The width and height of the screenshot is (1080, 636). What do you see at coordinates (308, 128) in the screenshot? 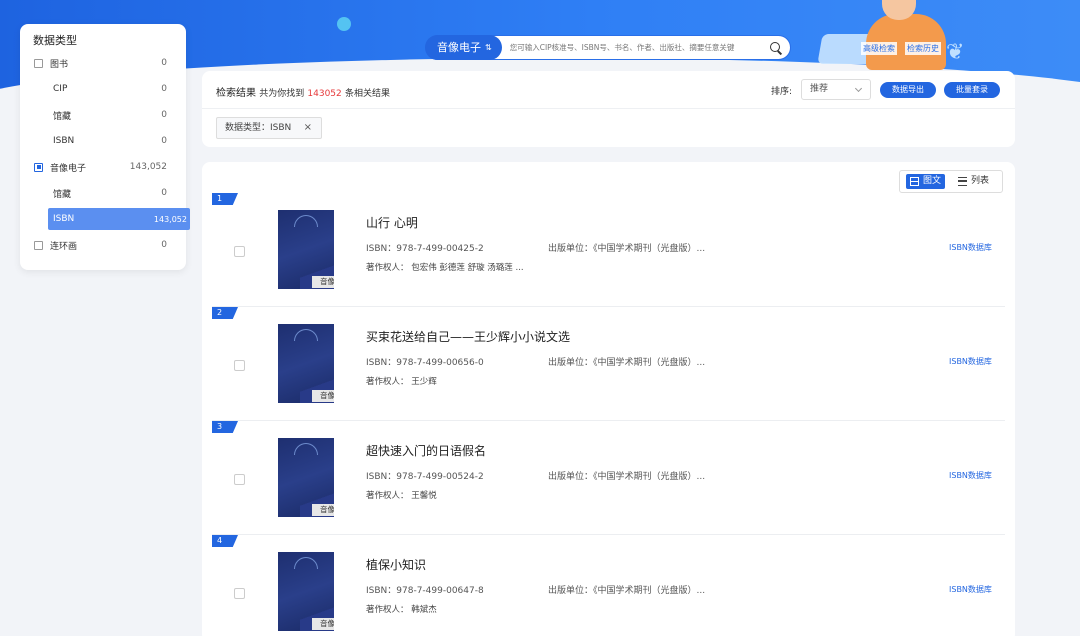
I see `close-icon: ×` at bounding box center [308, 128].